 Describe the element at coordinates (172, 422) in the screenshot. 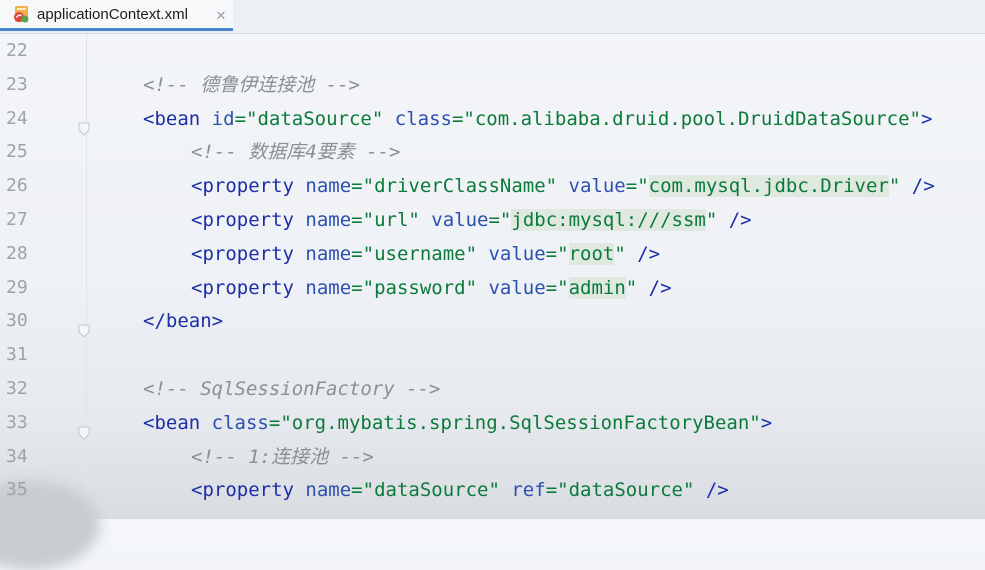

I see `code-token: <bean` at that location.